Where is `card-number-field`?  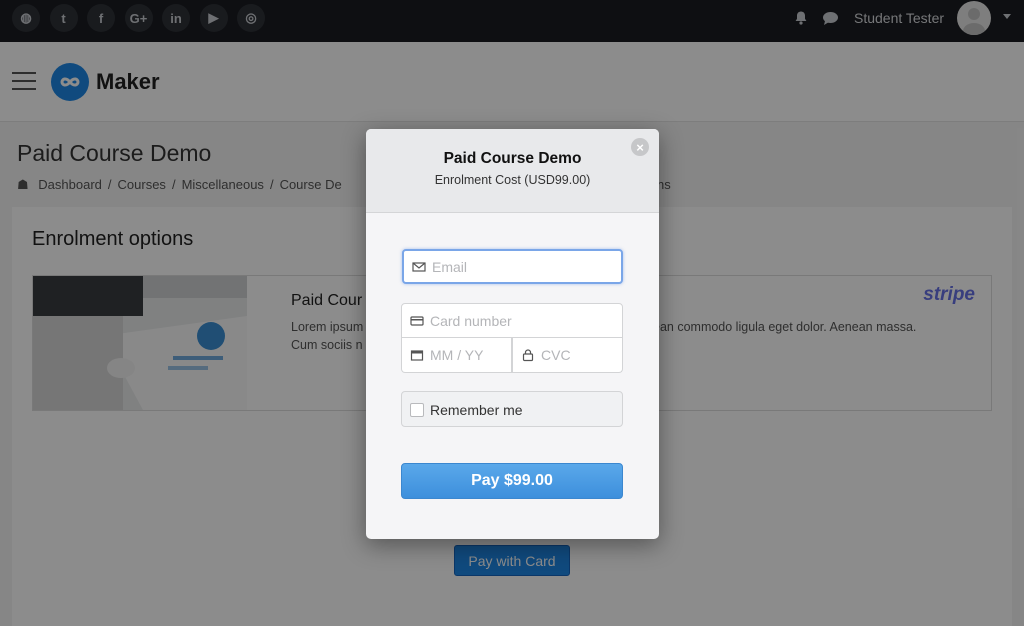 card-number-field is located at coordinates (512, 320).